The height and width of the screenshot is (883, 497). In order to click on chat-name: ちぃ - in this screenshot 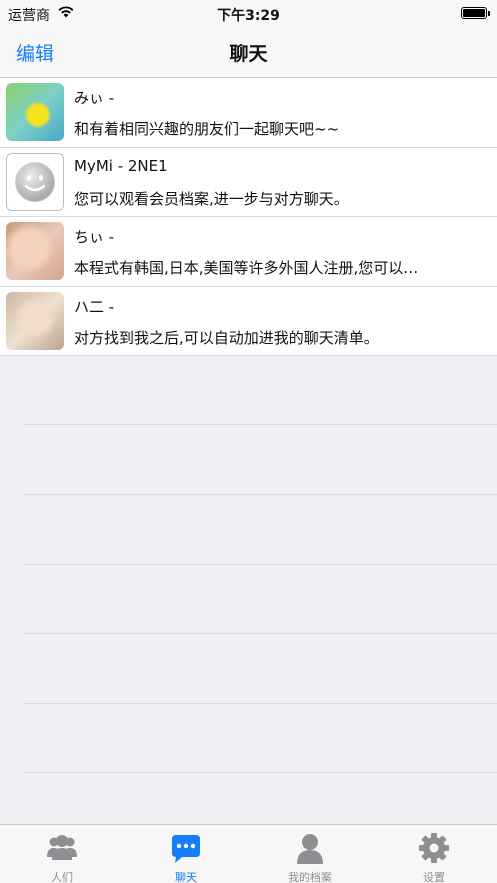, I will do `click(94, 237)`.